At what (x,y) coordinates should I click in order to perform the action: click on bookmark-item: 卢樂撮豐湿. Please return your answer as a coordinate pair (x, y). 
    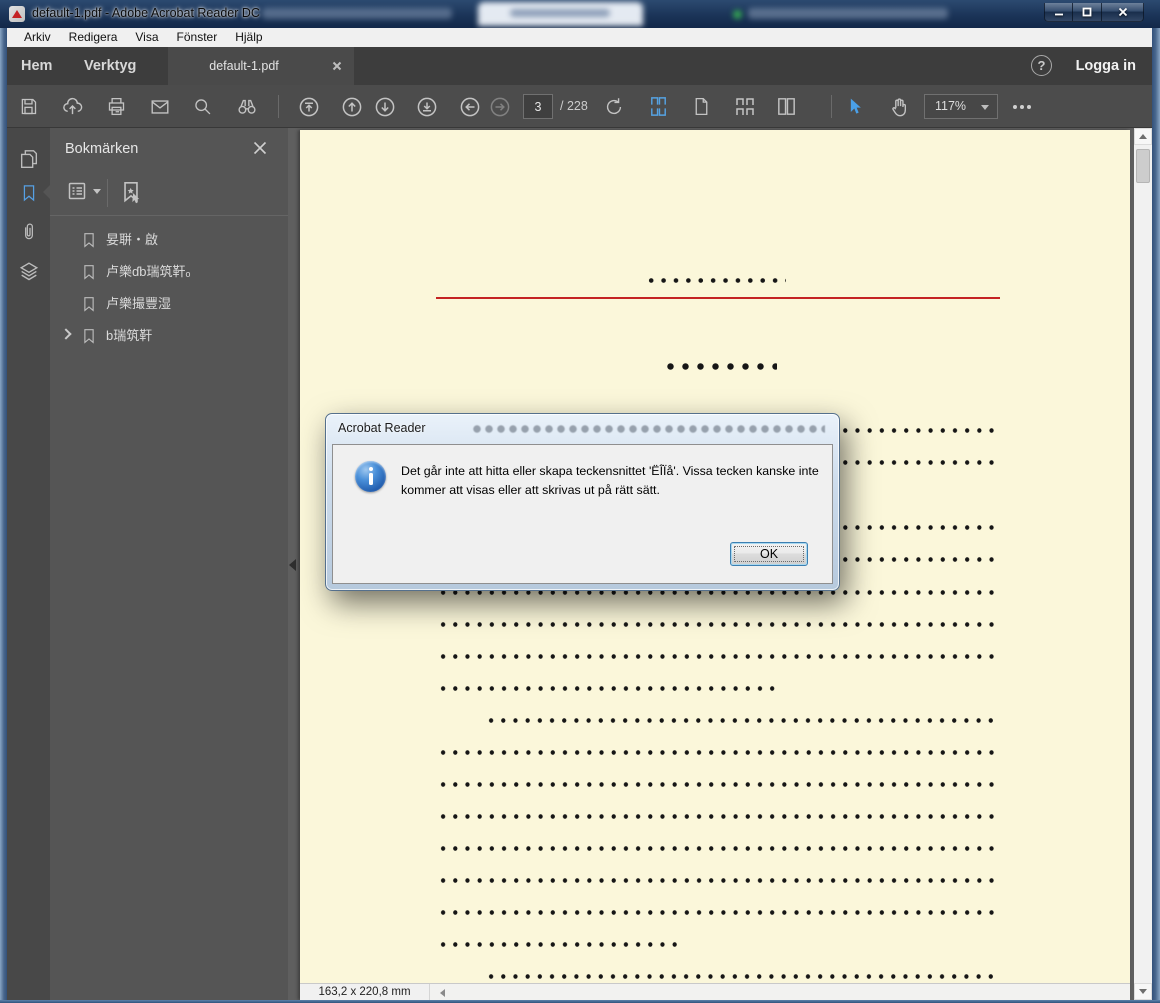
    Looking at the image, I should click on (169, 304).